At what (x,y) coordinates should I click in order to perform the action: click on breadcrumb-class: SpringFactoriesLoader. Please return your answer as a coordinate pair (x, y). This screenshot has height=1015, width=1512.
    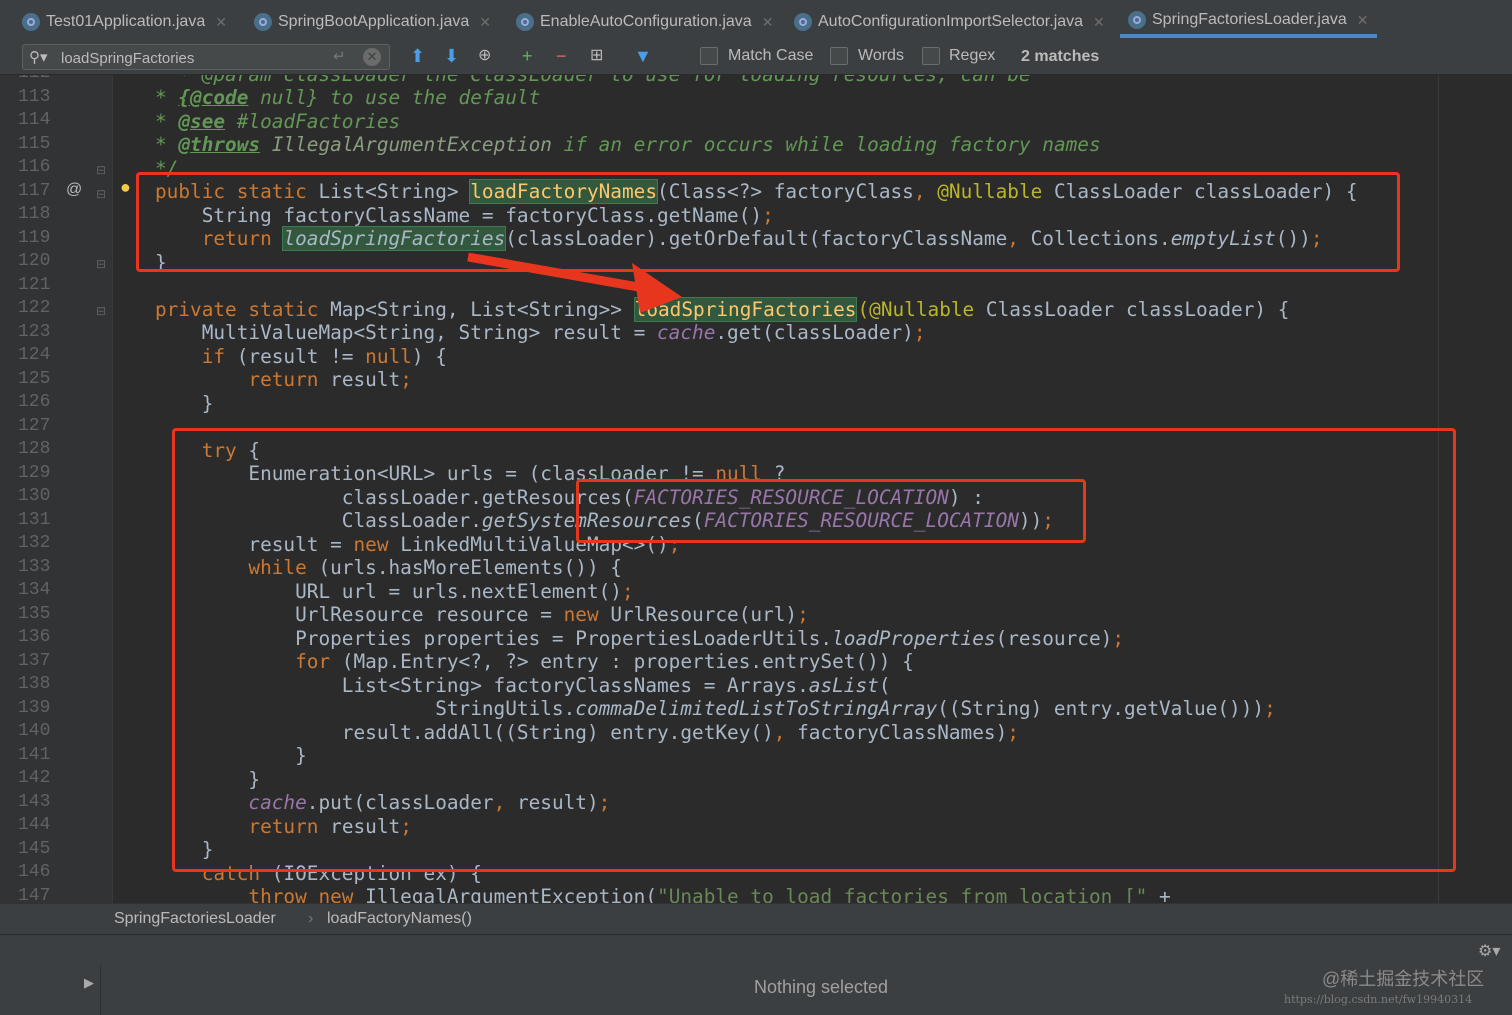
    Looking at the image, I should click on (195, 919).